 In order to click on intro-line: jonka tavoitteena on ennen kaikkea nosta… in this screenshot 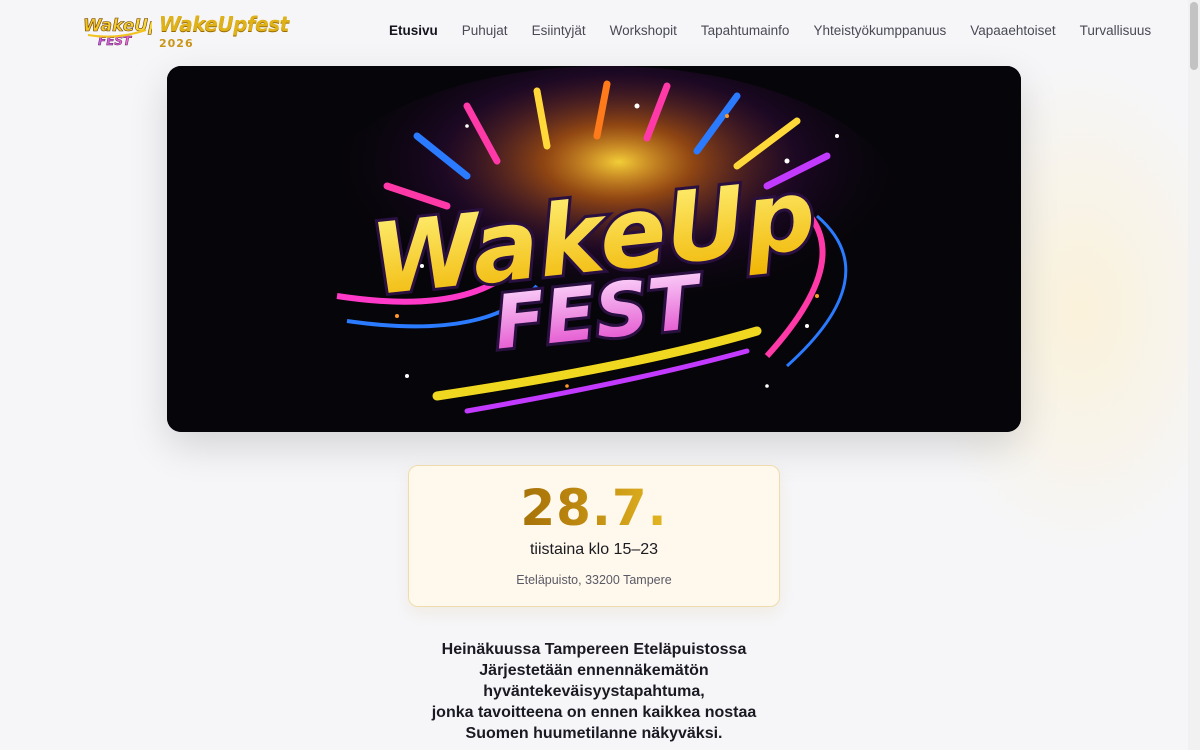, I will do `click(594, 712)`.